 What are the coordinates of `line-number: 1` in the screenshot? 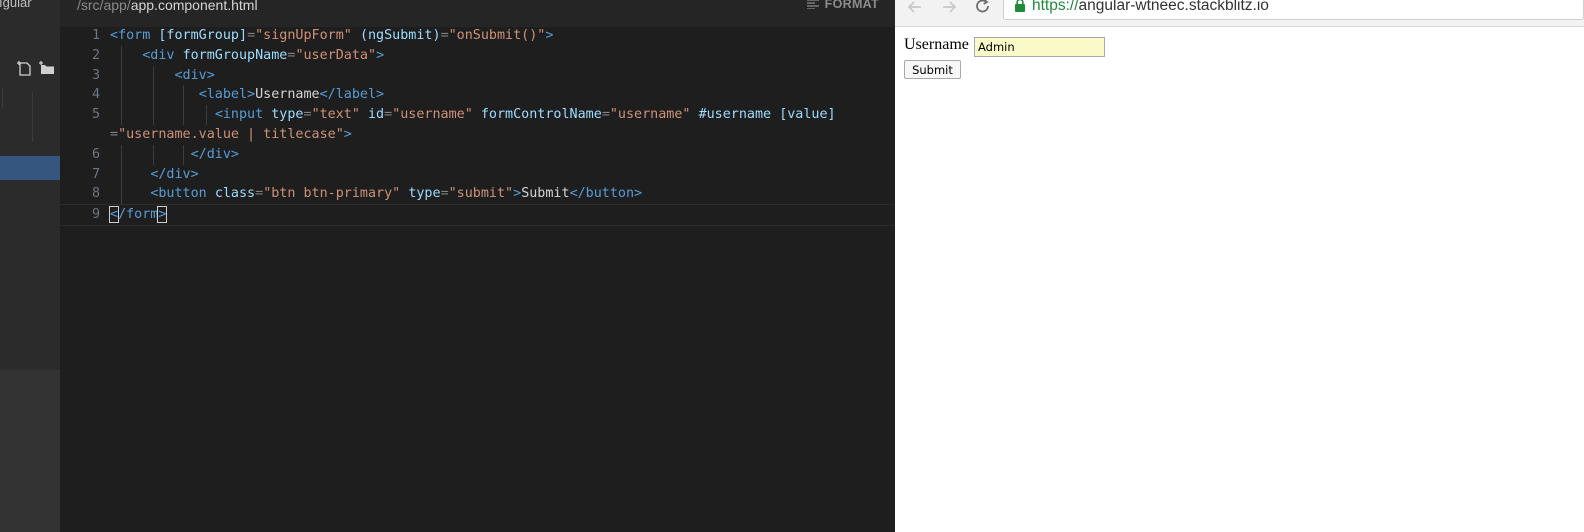 It's located at (95, 35).